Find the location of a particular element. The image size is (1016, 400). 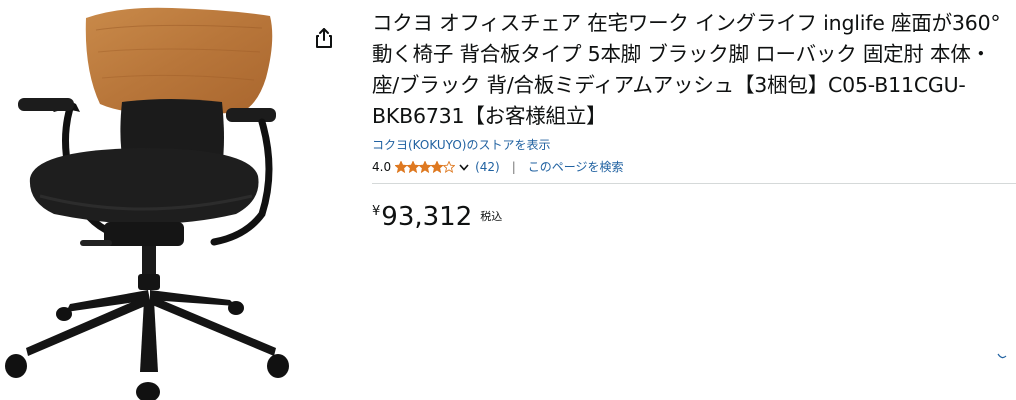

rating-count-link: (42) is located at coordinates (487, 167).